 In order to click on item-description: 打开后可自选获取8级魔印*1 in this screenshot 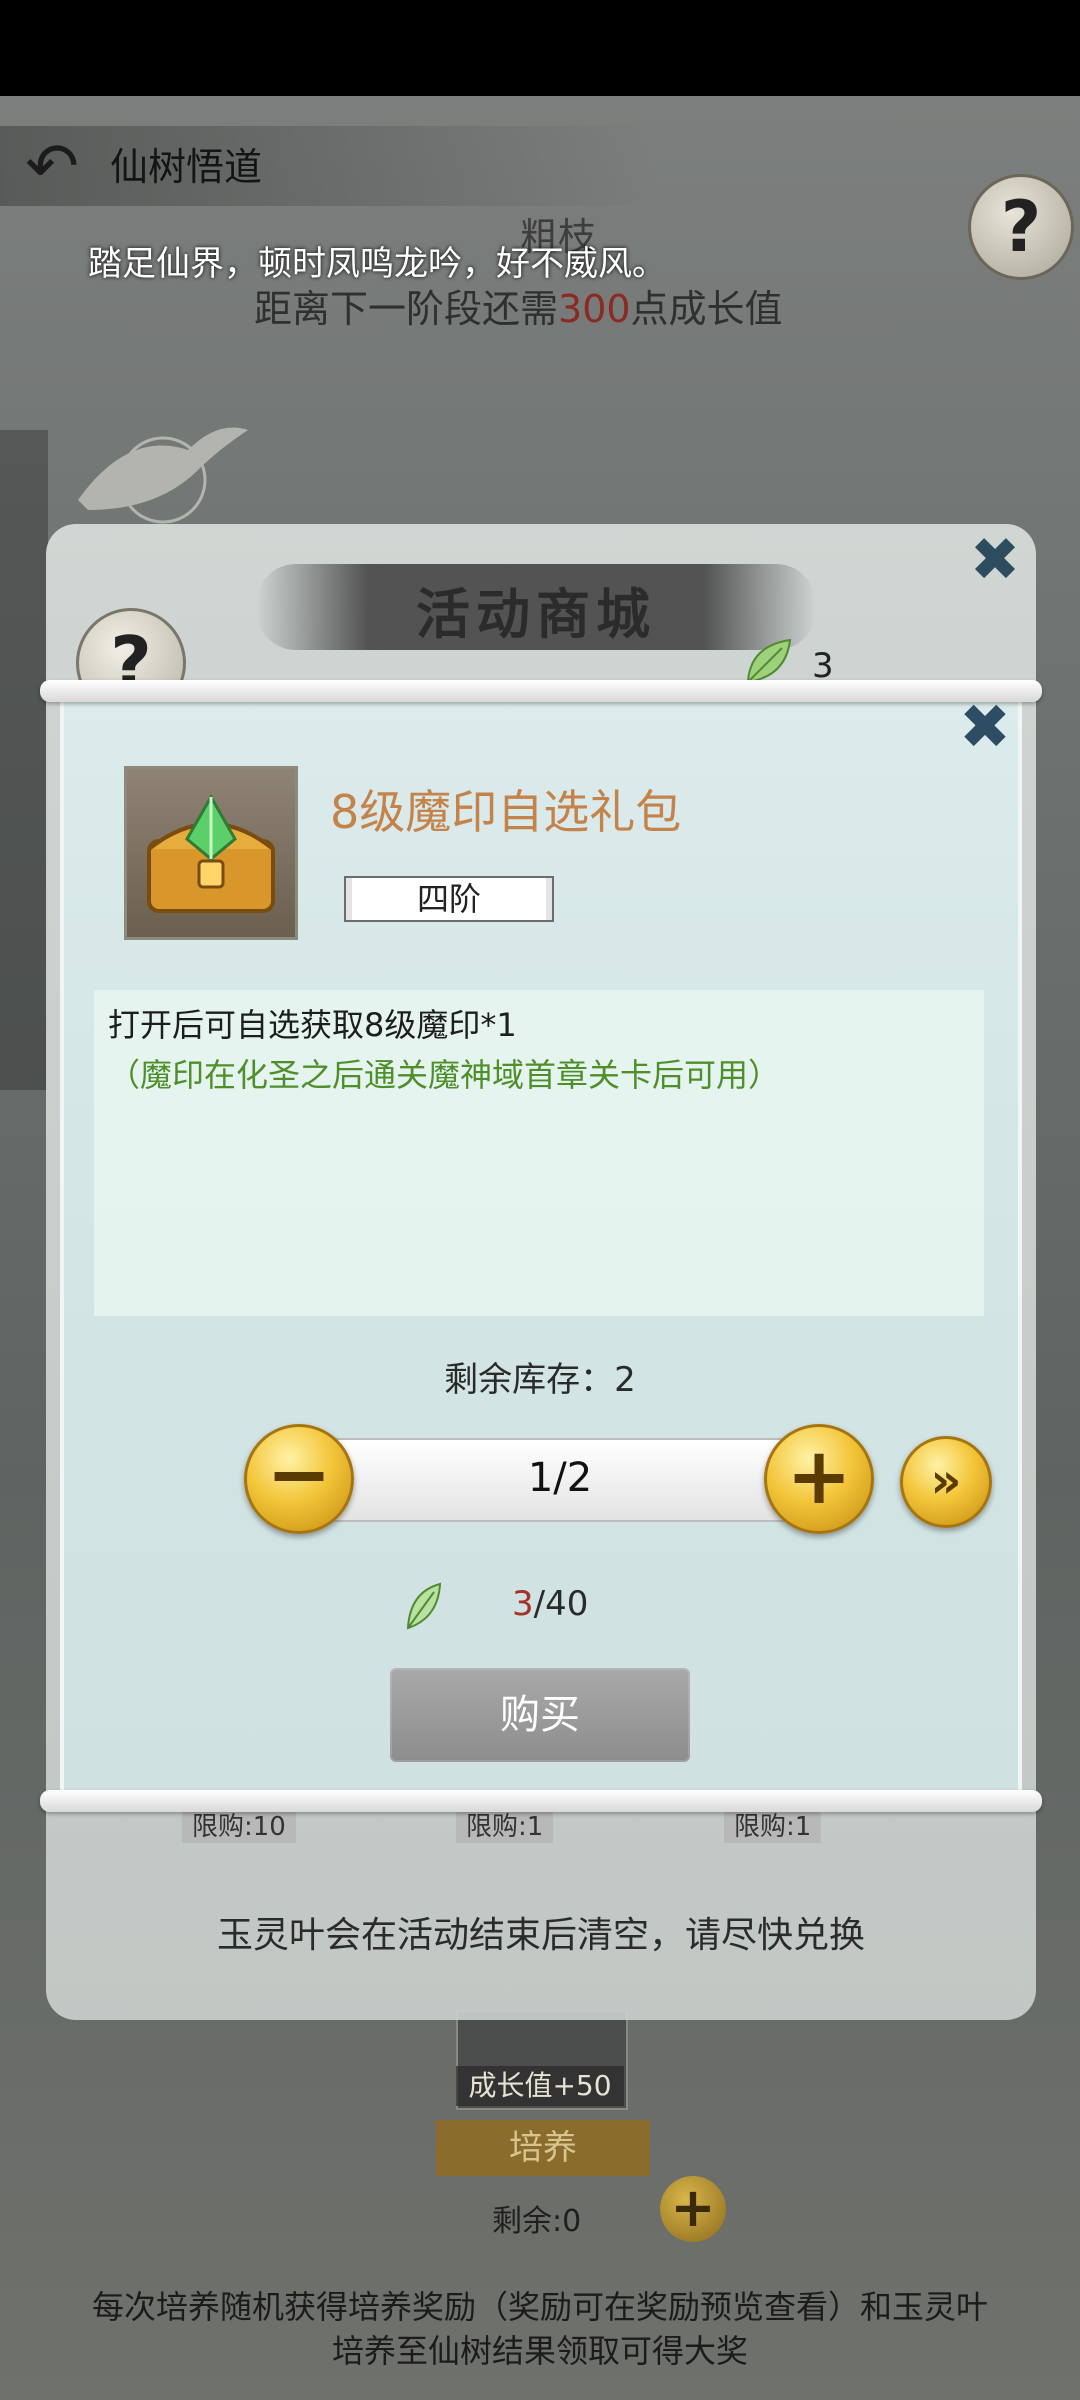, I will do `click(312, 1025)`.